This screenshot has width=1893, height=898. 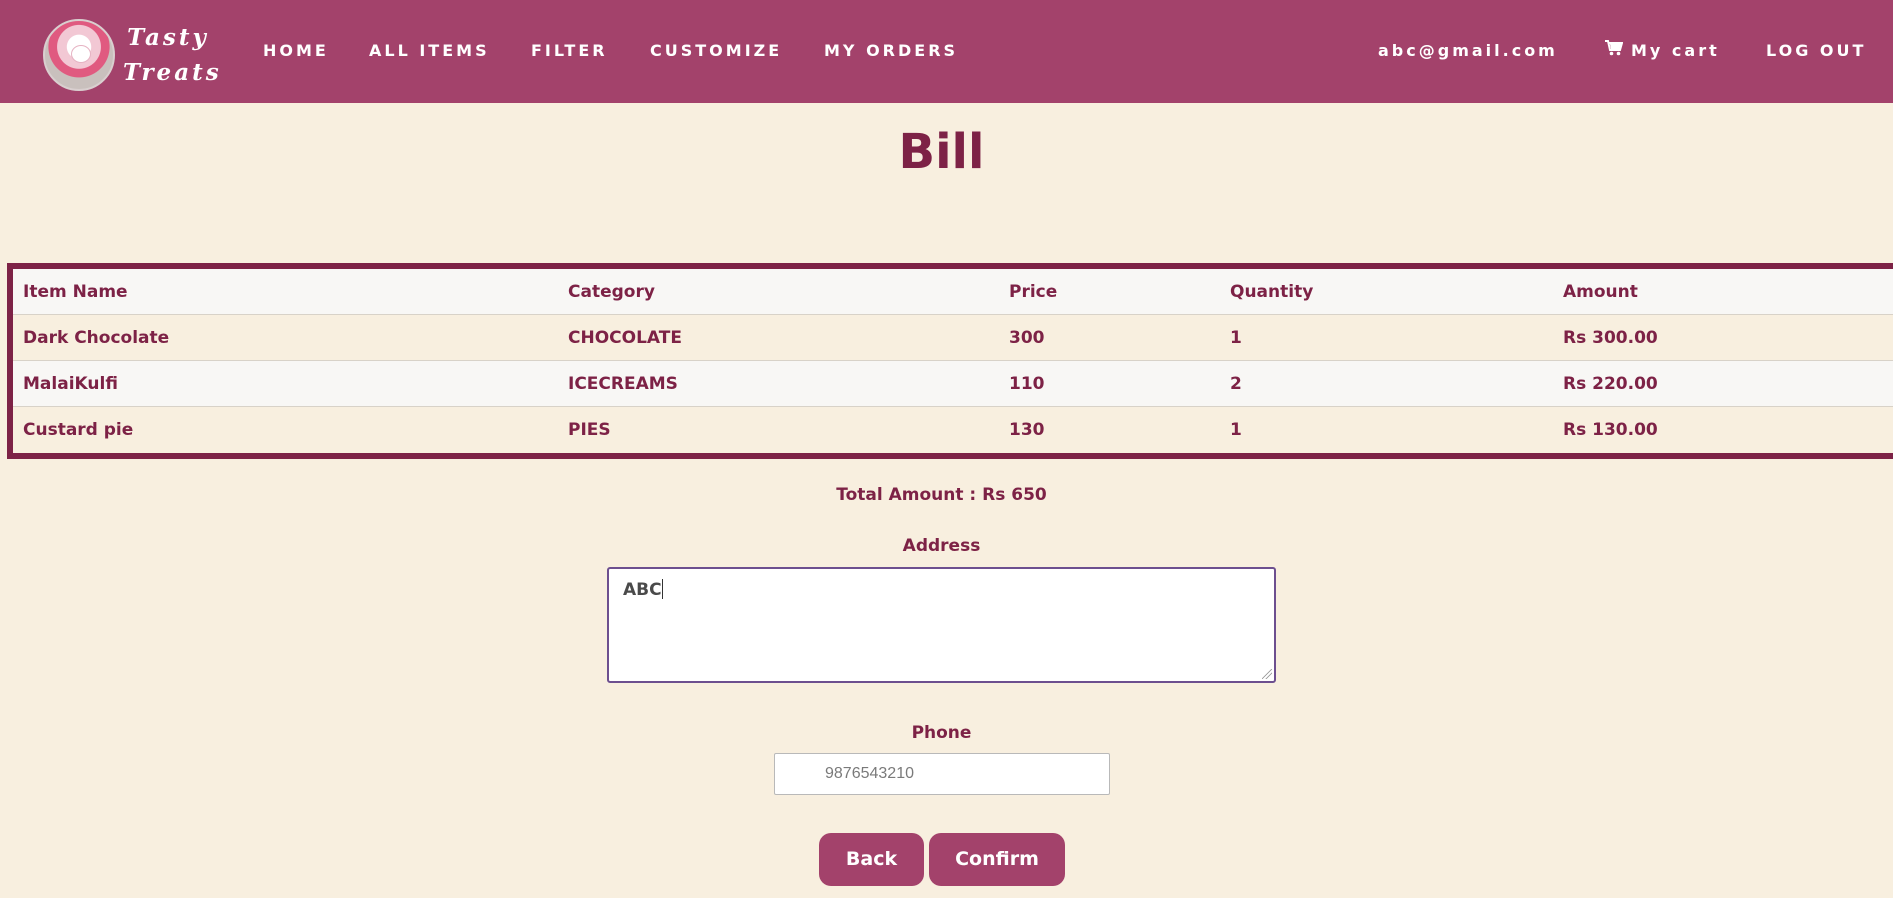 I want to click on cell-item-name: Dark Chocolate, so click(x=96, y=338).